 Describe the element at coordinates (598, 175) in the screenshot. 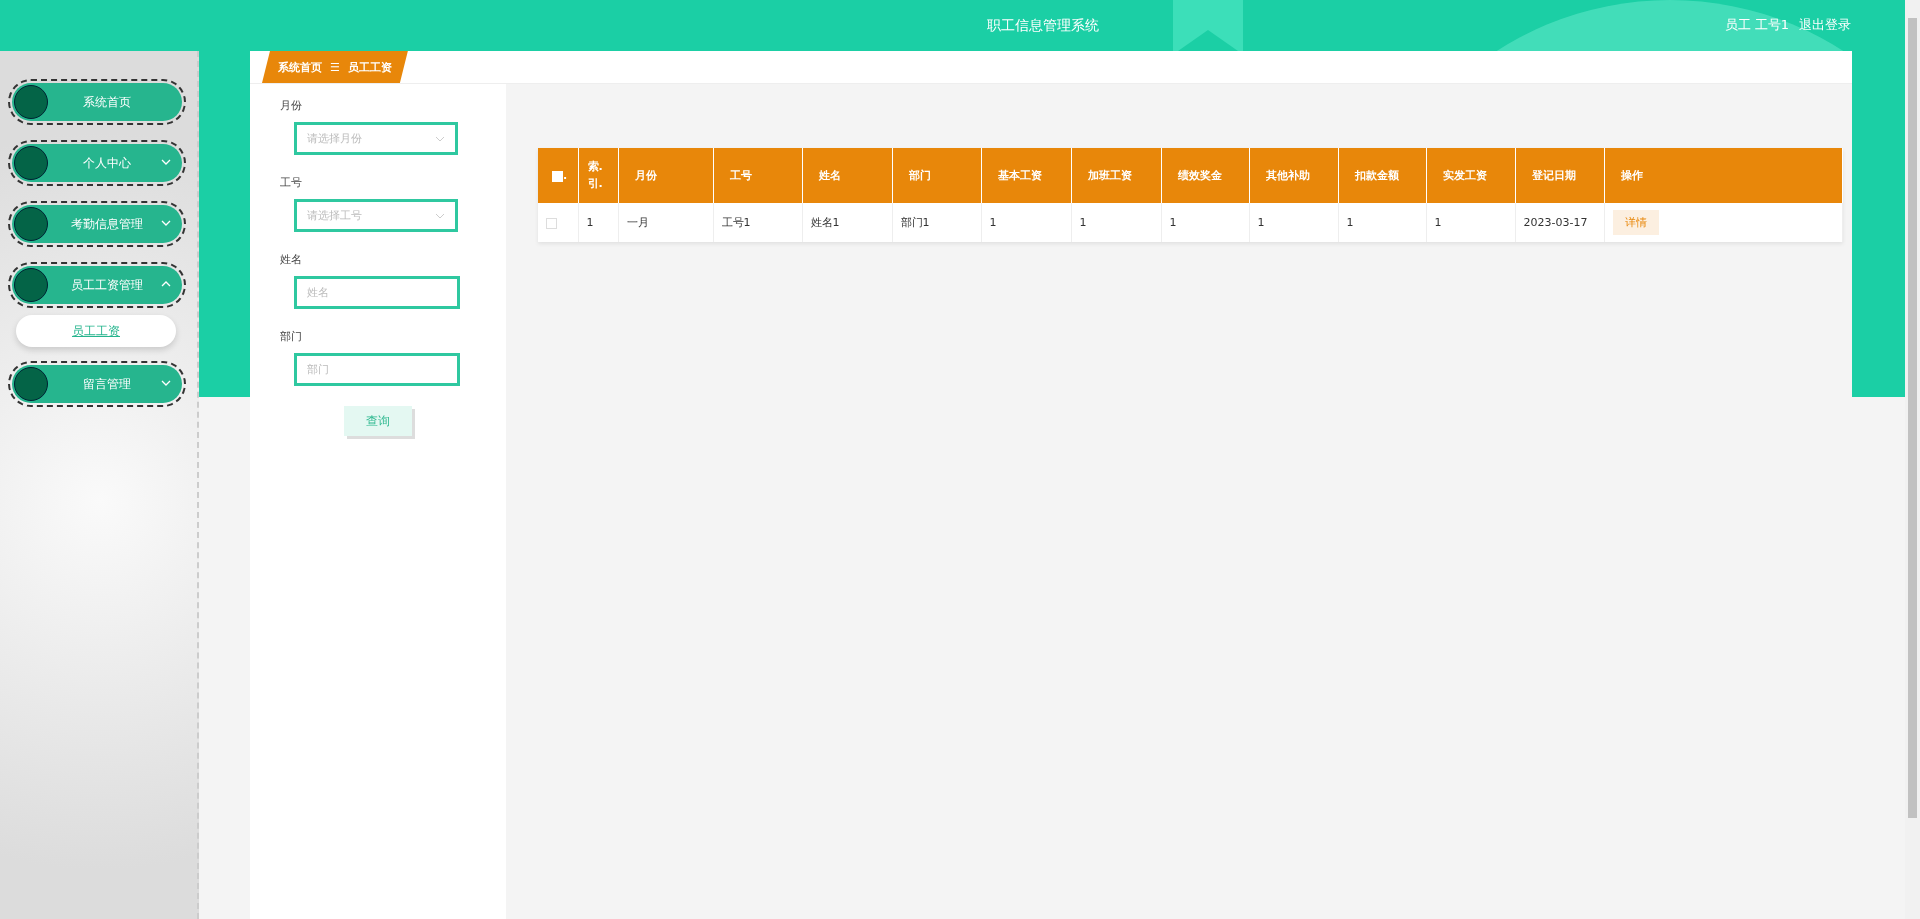

I see `table-header-cell: 索.引.` at that location.